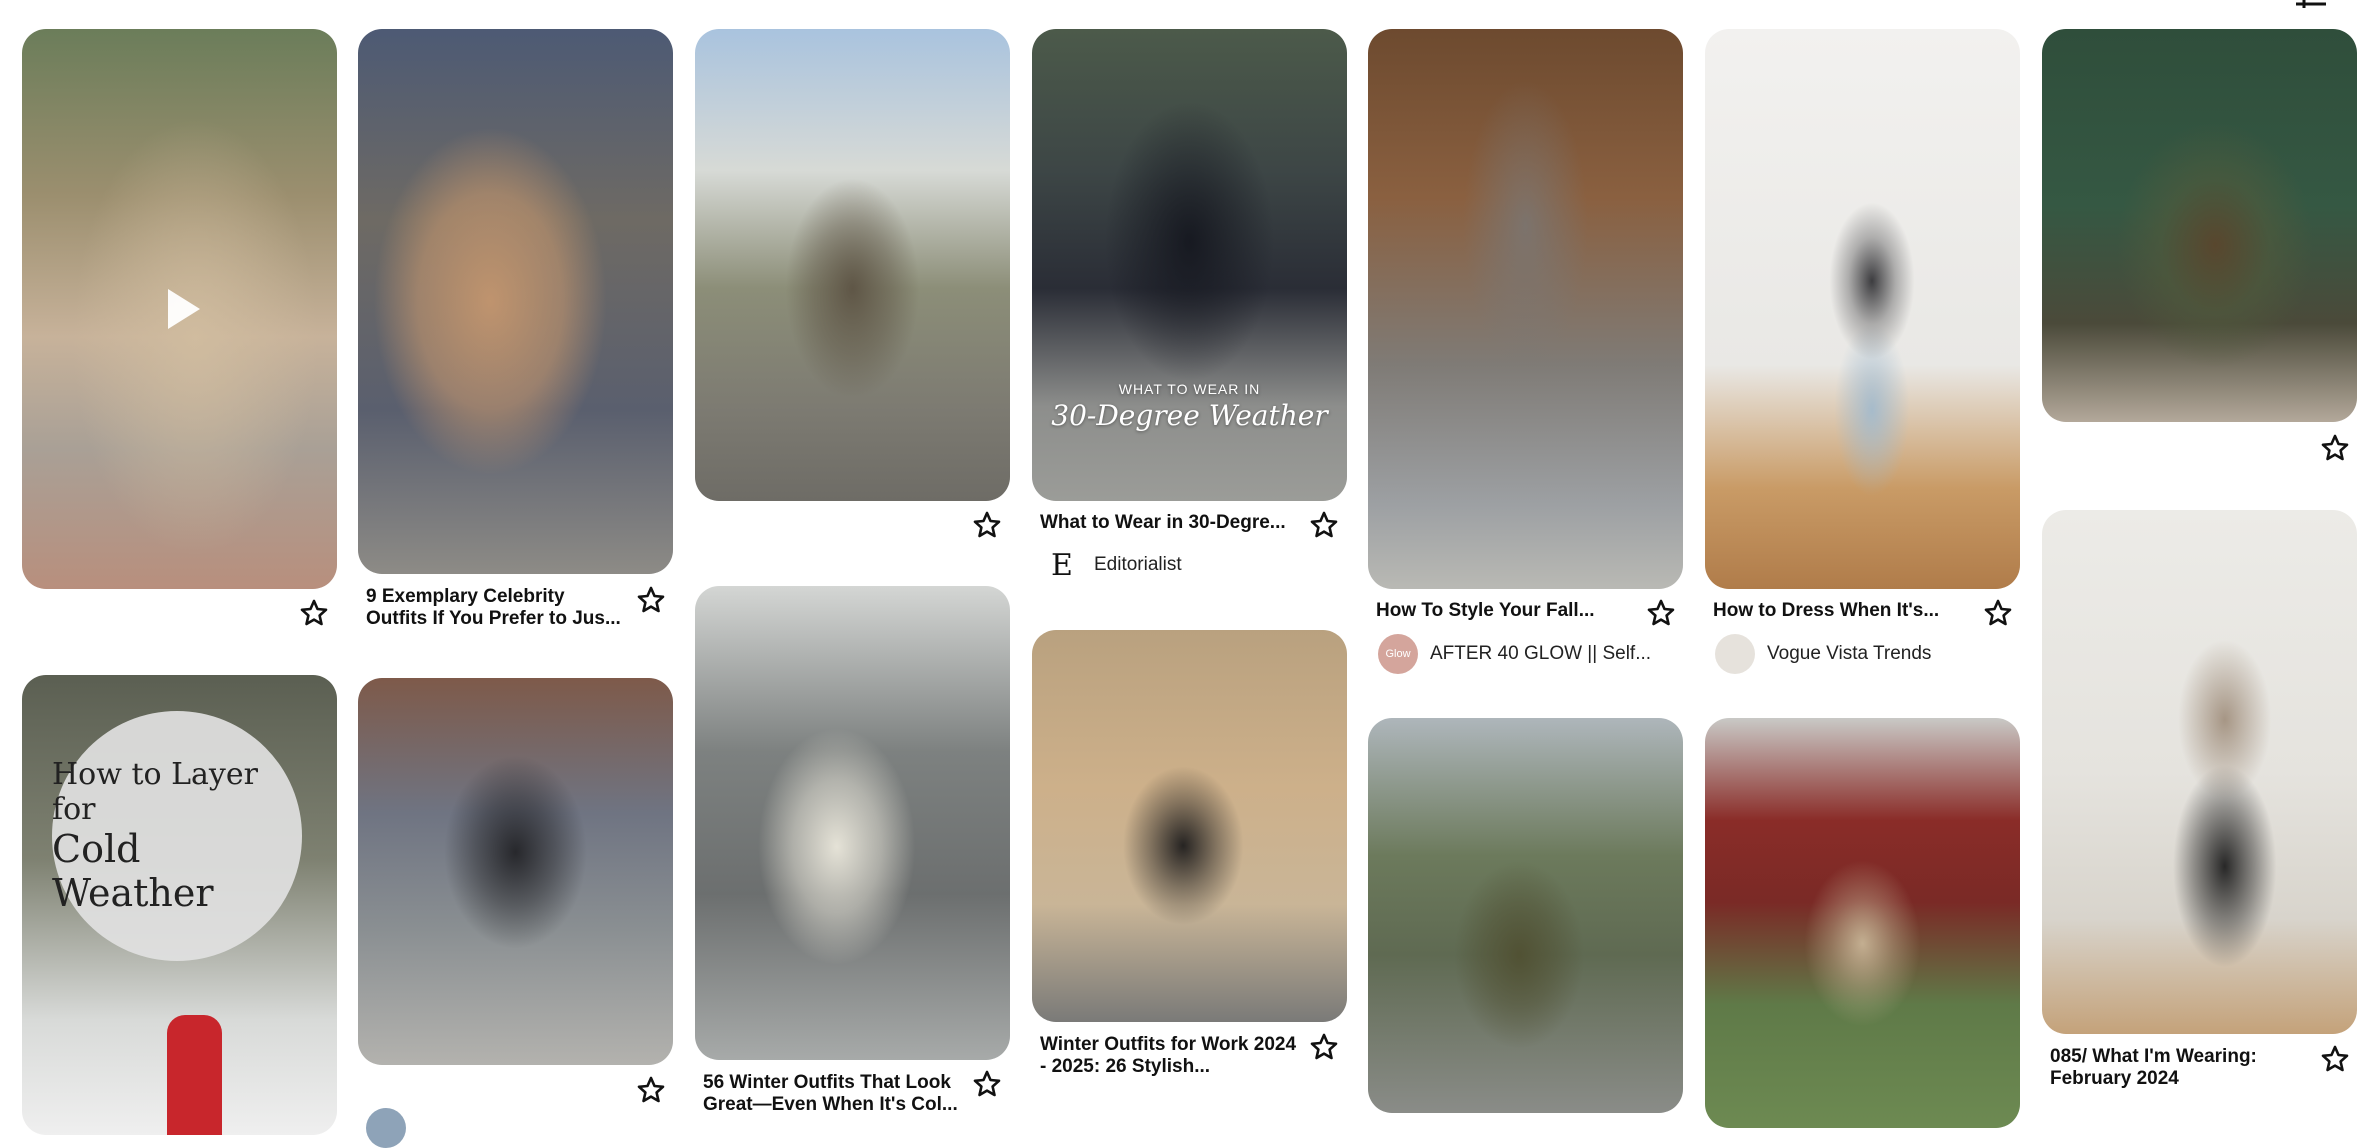 Image resolution: width=2368 pixels, height=1148 pixels. Describe the element at coordinates (2199, 772) in the screenshot. I see `pin-image-p14` at that location.